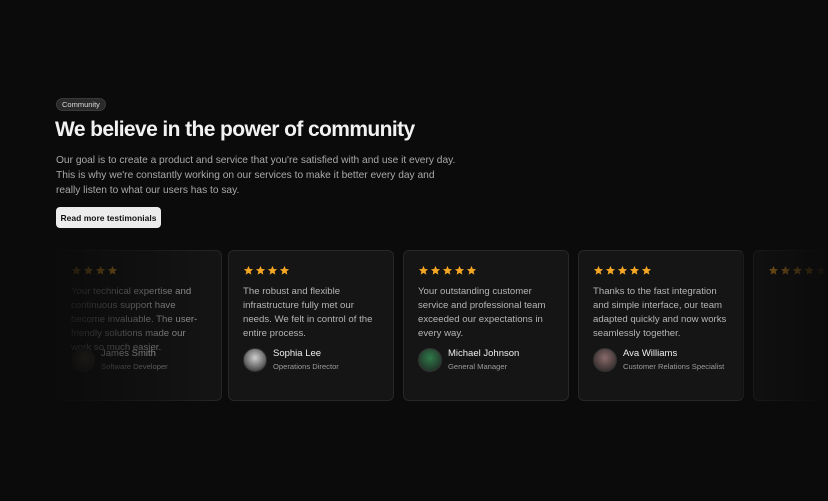 The image size is (828, 501). I want to click on read-more-testimonials-button: Read more testimonials, so click(108, 217).